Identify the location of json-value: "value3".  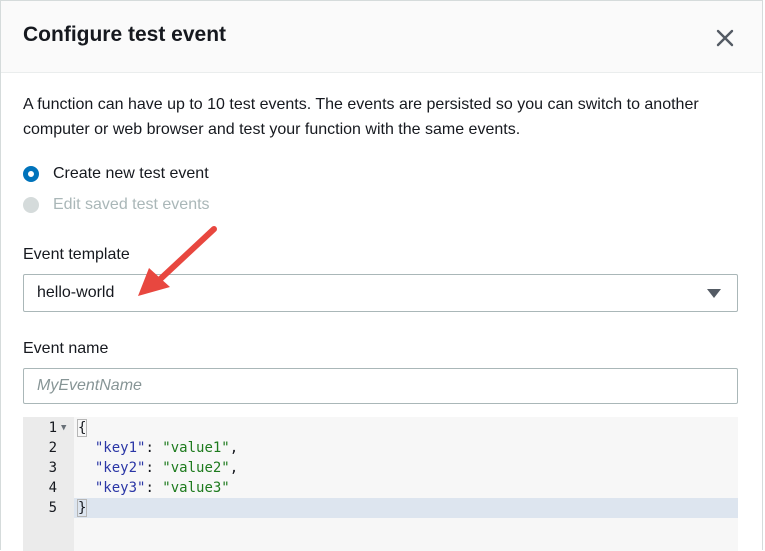
(196, 488).